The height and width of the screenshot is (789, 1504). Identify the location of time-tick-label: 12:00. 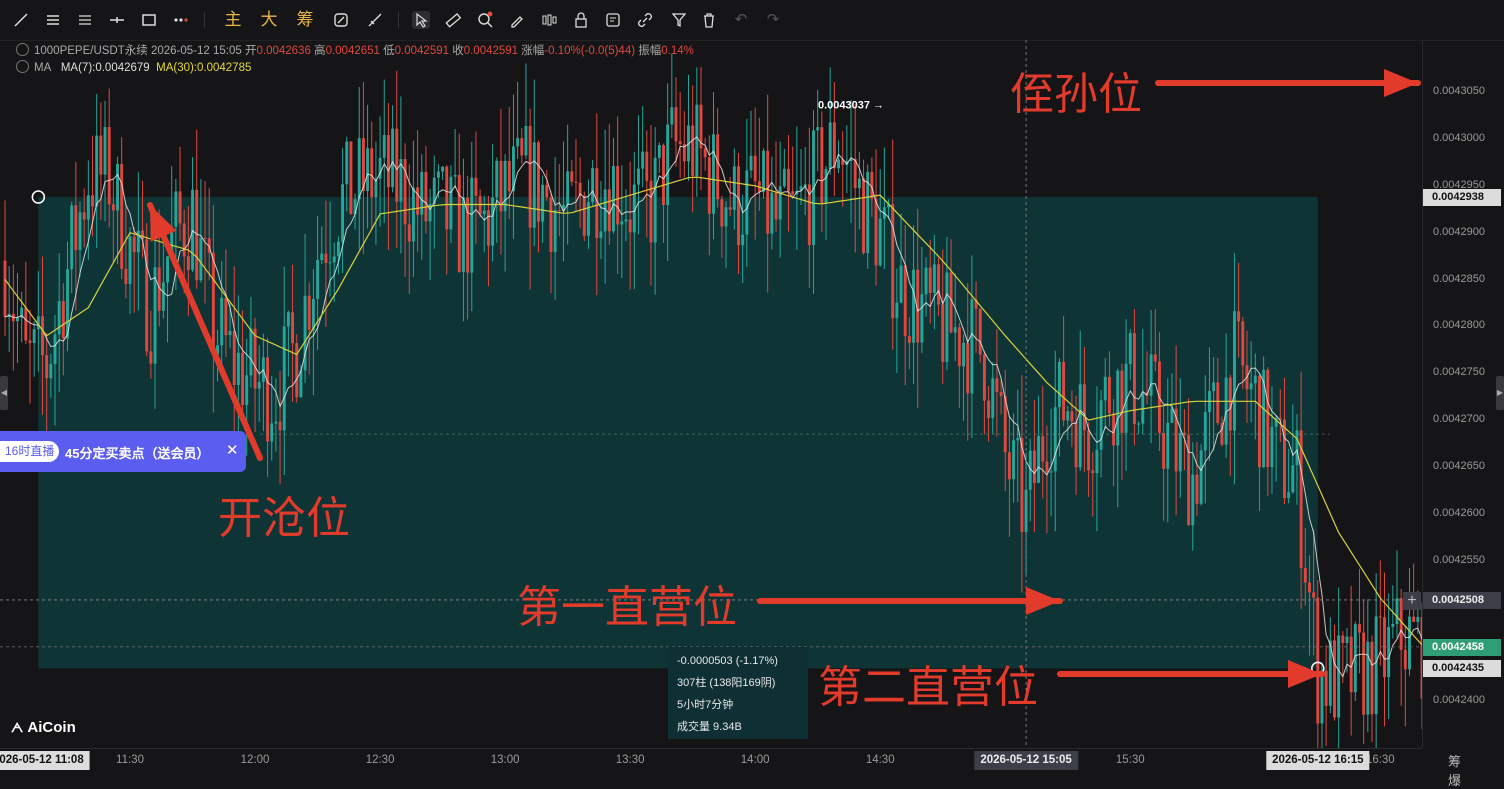
(255, 760).